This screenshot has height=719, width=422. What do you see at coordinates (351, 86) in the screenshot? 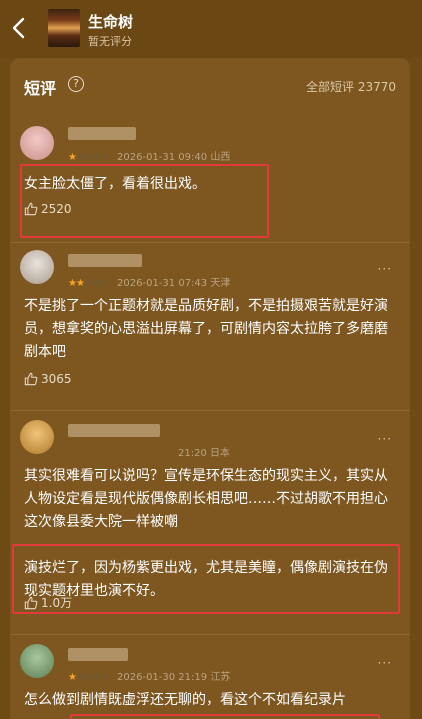
I see `all-reviews-link: 全部短评 23770` at bounding box center [351, 86].